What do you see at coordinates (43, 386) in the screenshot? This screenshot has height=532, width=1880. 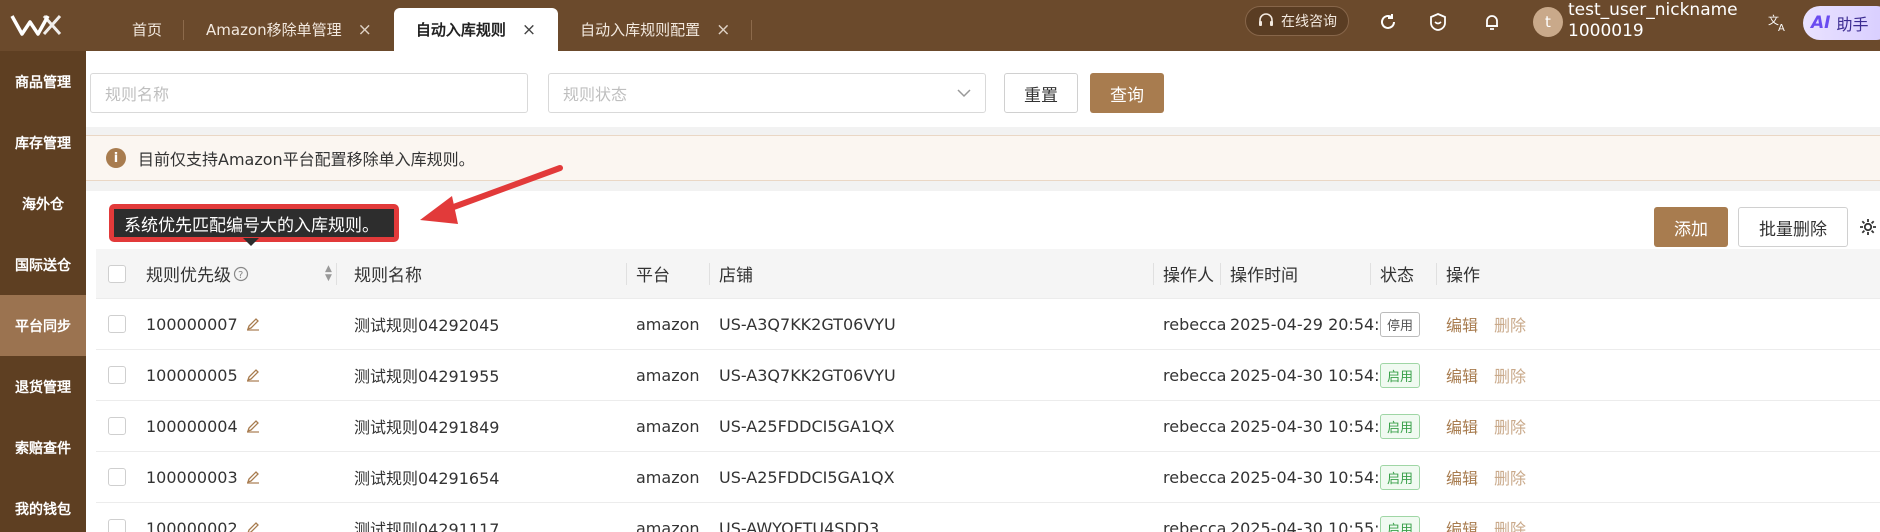 I see `sidebar-item-5: 退货管理` at bounding box center [43, 386].